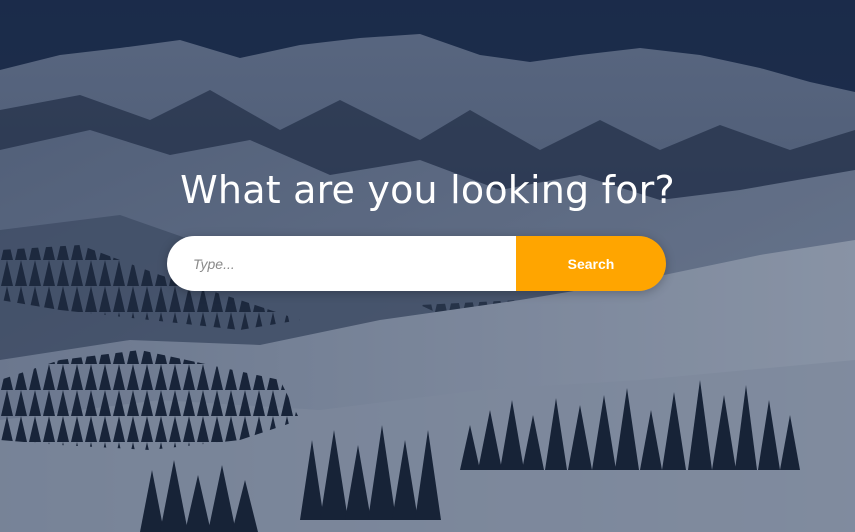  What do you see at coordinates (427, 190) in the screenshot?
I see `page-title: What are you looking for?` at bounding box center [427, 190].